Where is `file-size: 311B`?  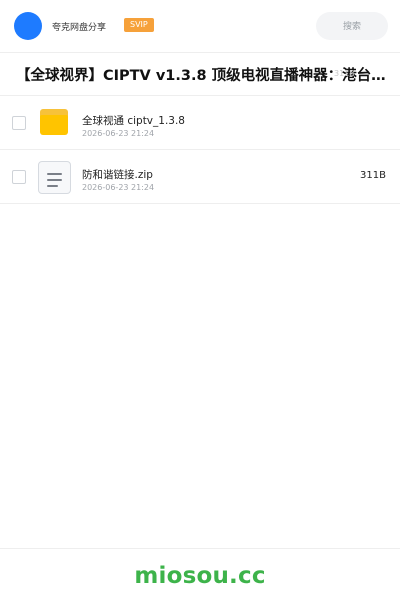 file-size: 311B is located at coordinates (373, 175).